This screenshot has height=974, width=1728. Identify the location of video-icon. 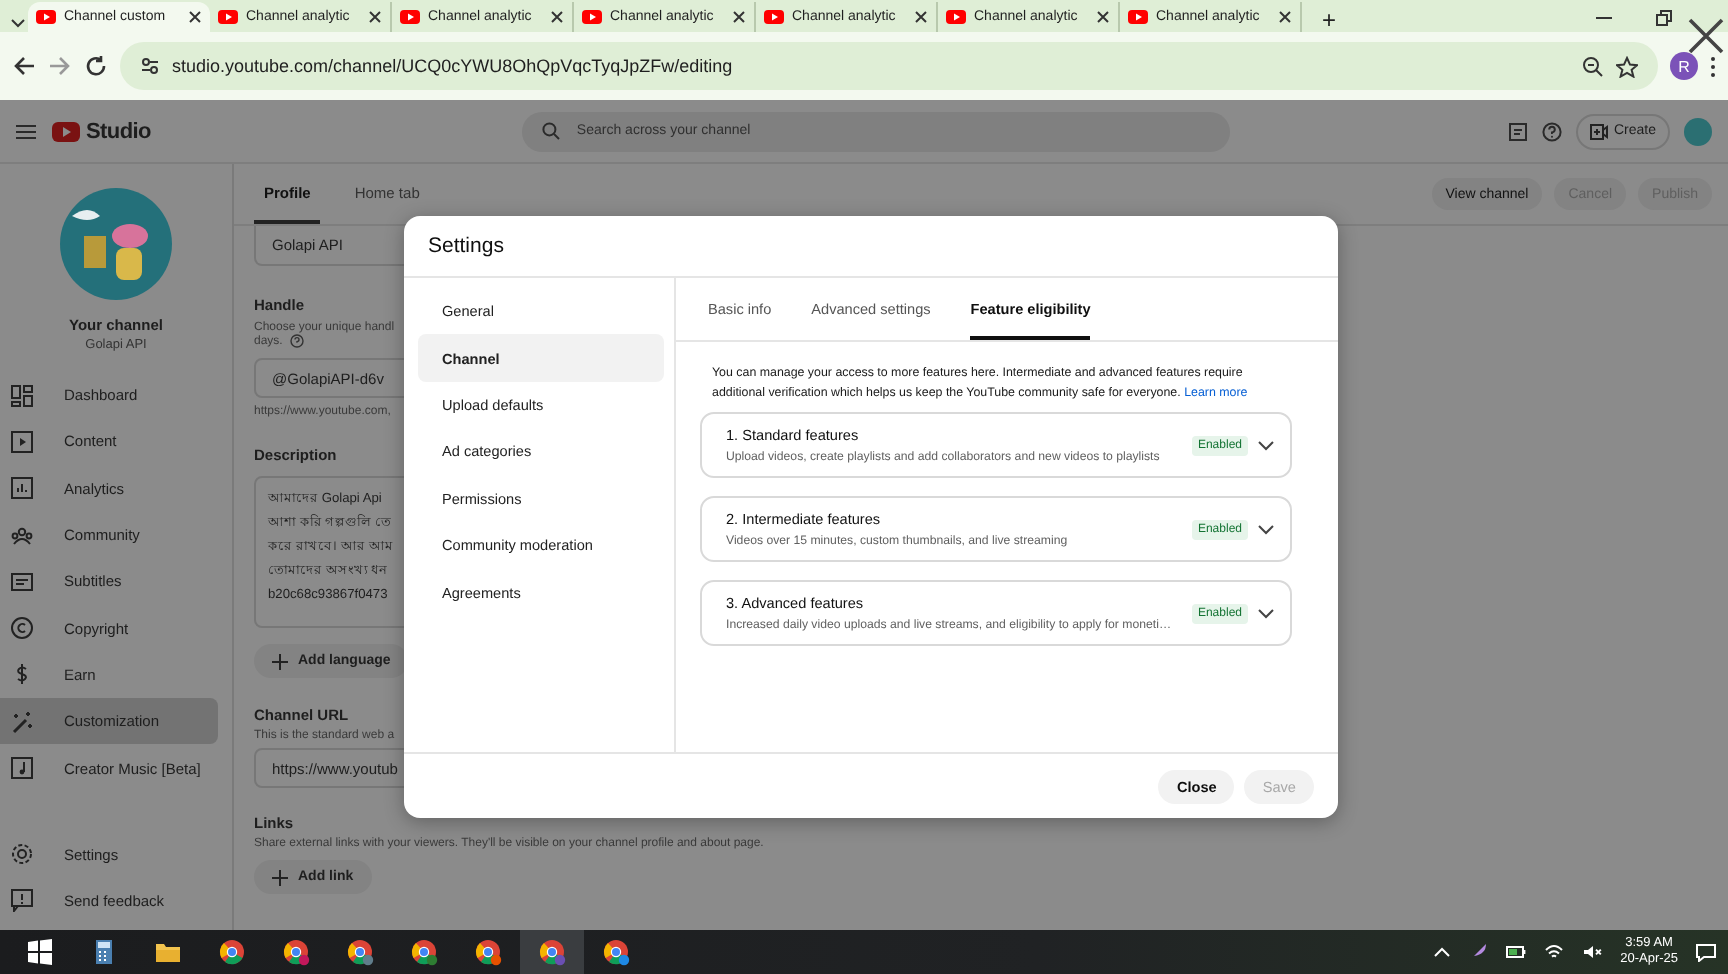
(22, 441).